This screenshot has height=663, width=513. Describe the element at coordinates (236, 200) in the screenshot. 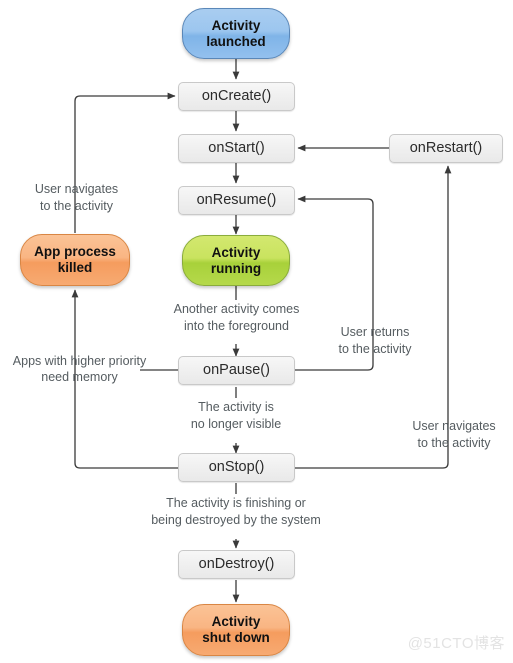

I see `callback-onresume: onResume()` at that location.